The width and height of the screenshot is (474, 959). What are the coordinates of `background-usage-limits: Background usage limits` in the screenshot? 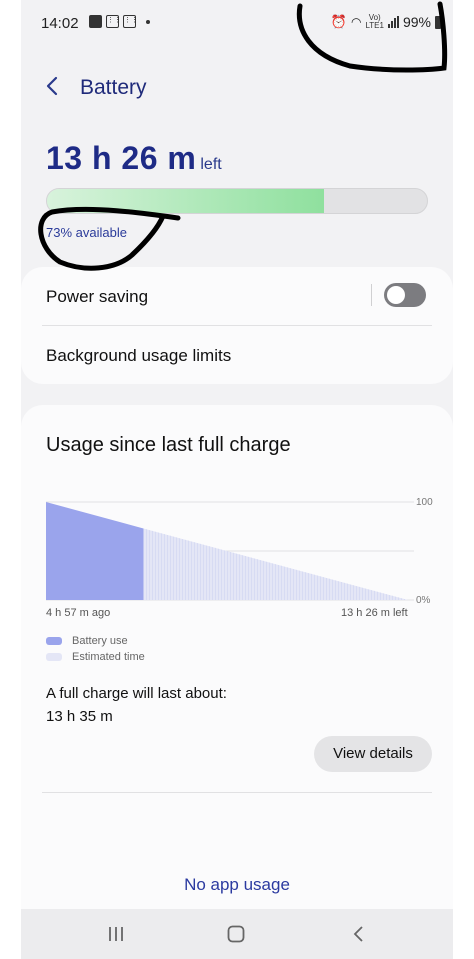 It's located at (138, 356).